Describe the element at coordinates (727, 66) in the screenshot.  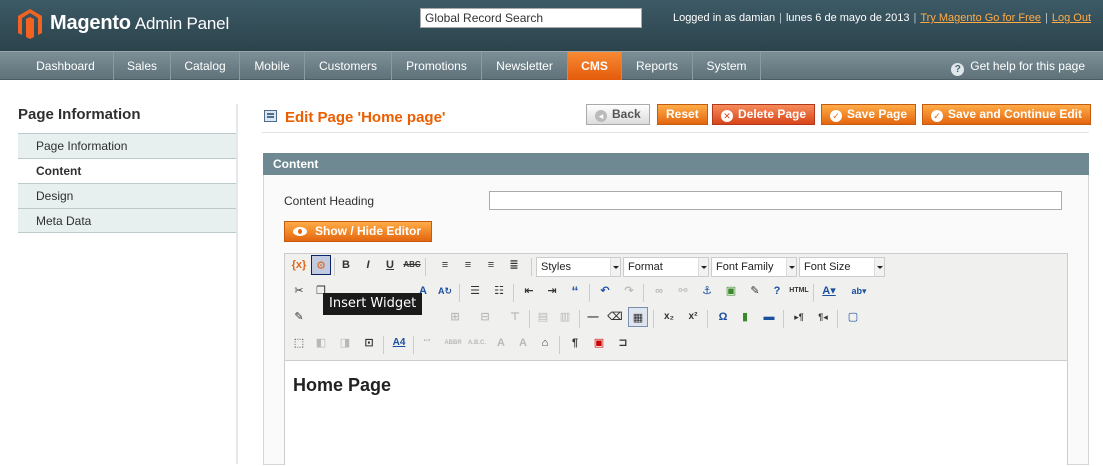
I see `nav-system: System` at that location.